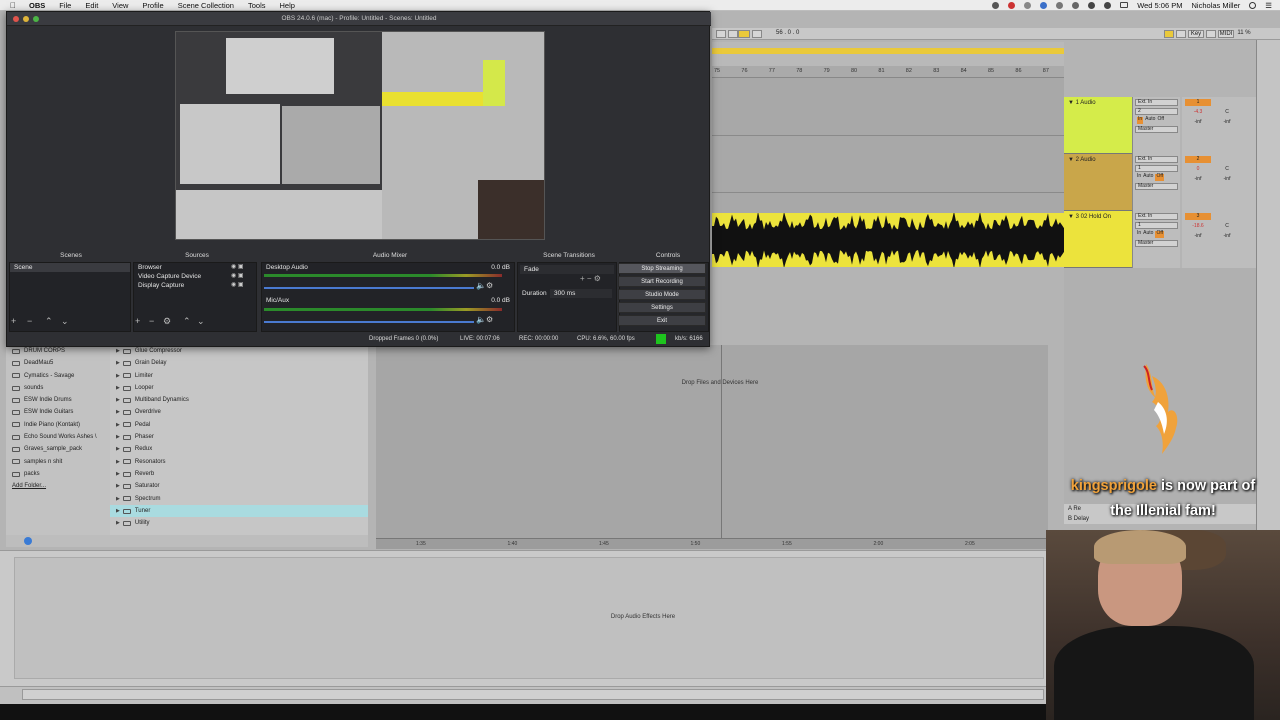 This screenshot has height=720, width=1280. What do you see at coordinates (712, 441) in the screenshot?
I see `empty-arrangement-area` at bounding box center [712, 441].